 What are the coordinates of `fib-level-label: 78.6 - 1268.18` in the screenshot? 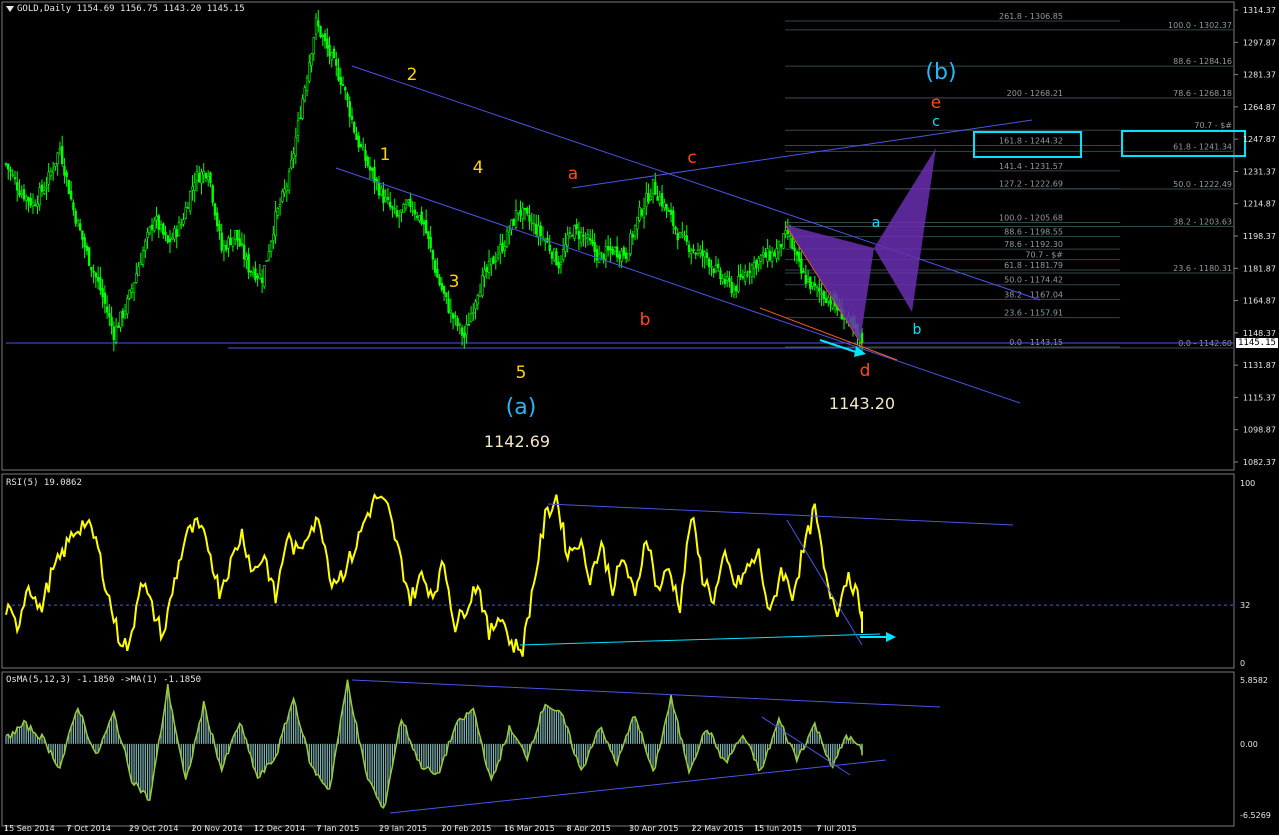 It's located at (1202, 93).